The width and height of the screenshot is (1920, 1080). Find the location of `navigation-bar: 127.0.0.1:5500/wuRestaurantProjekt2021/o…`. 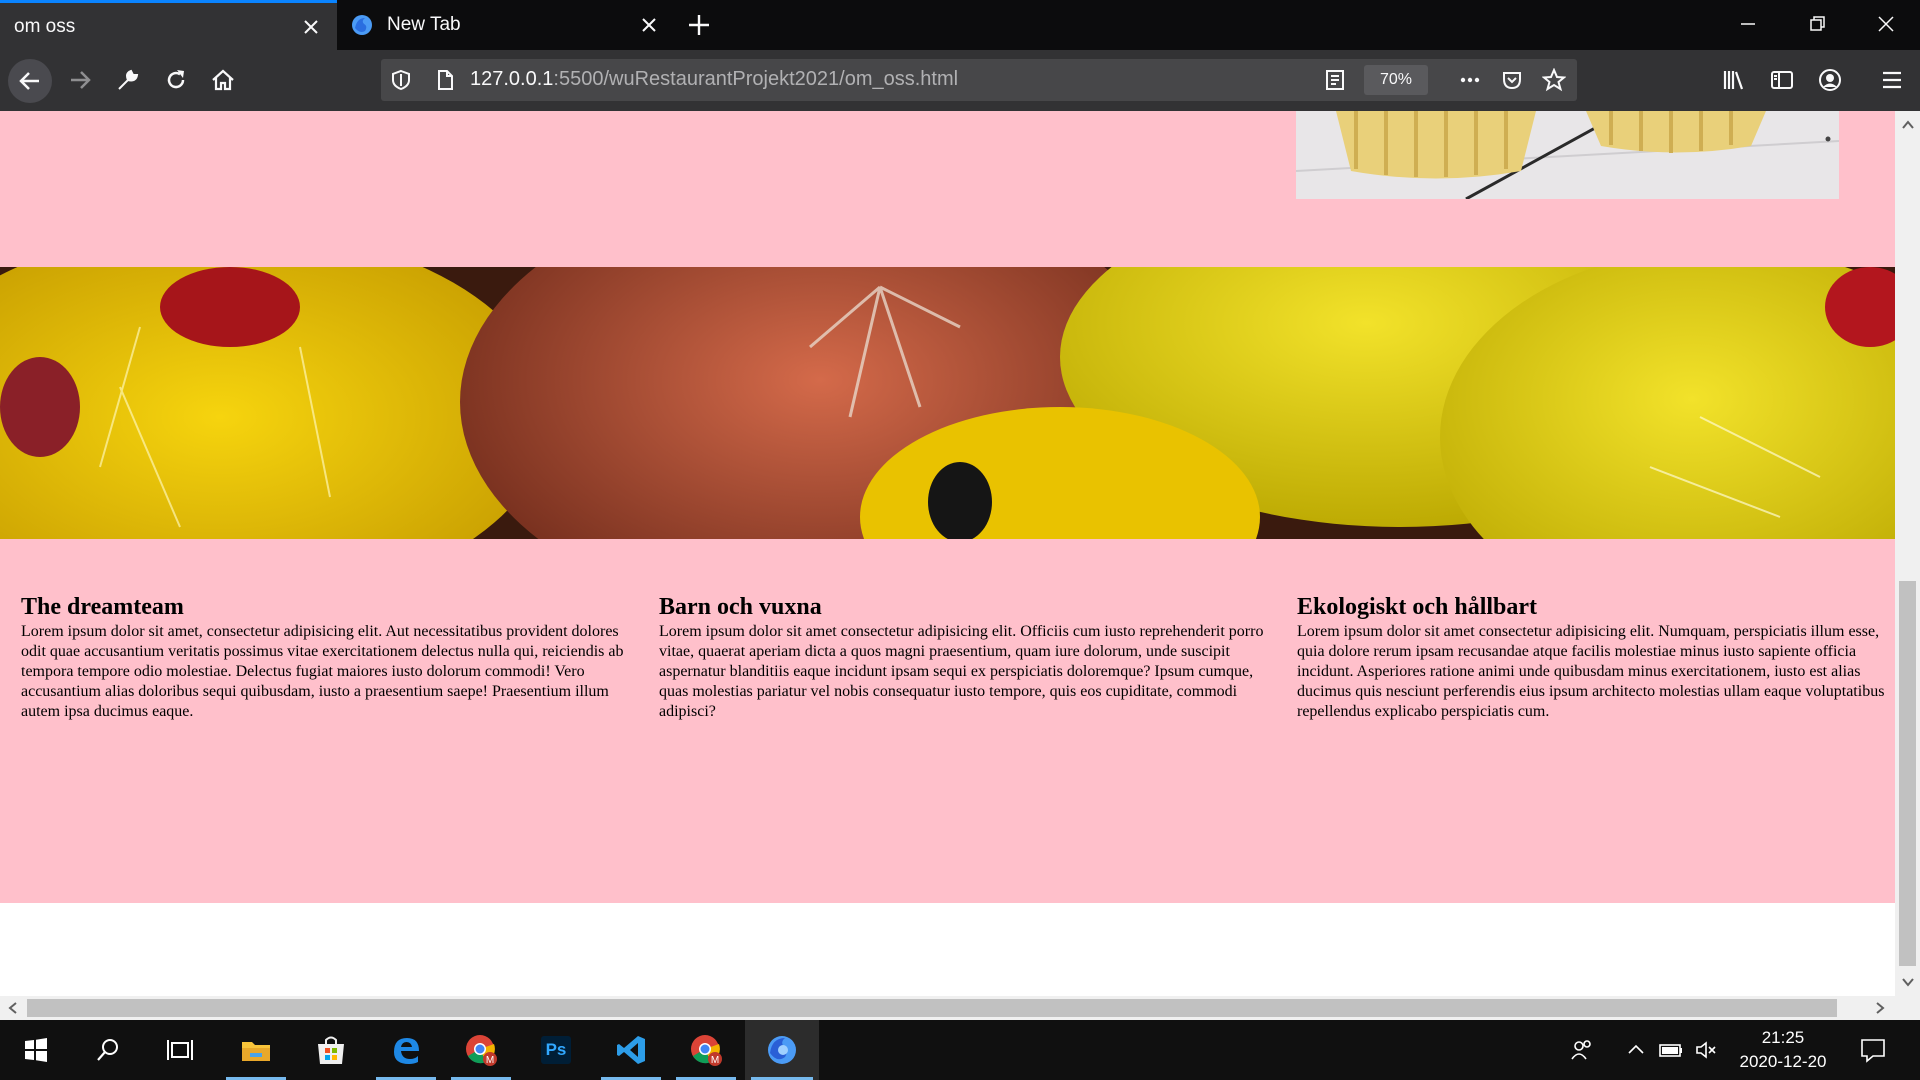

navigation-bar: 127.0.0.1:5500/wuRestaurantProjekt2021/o… is located at coordinates (960, 80).